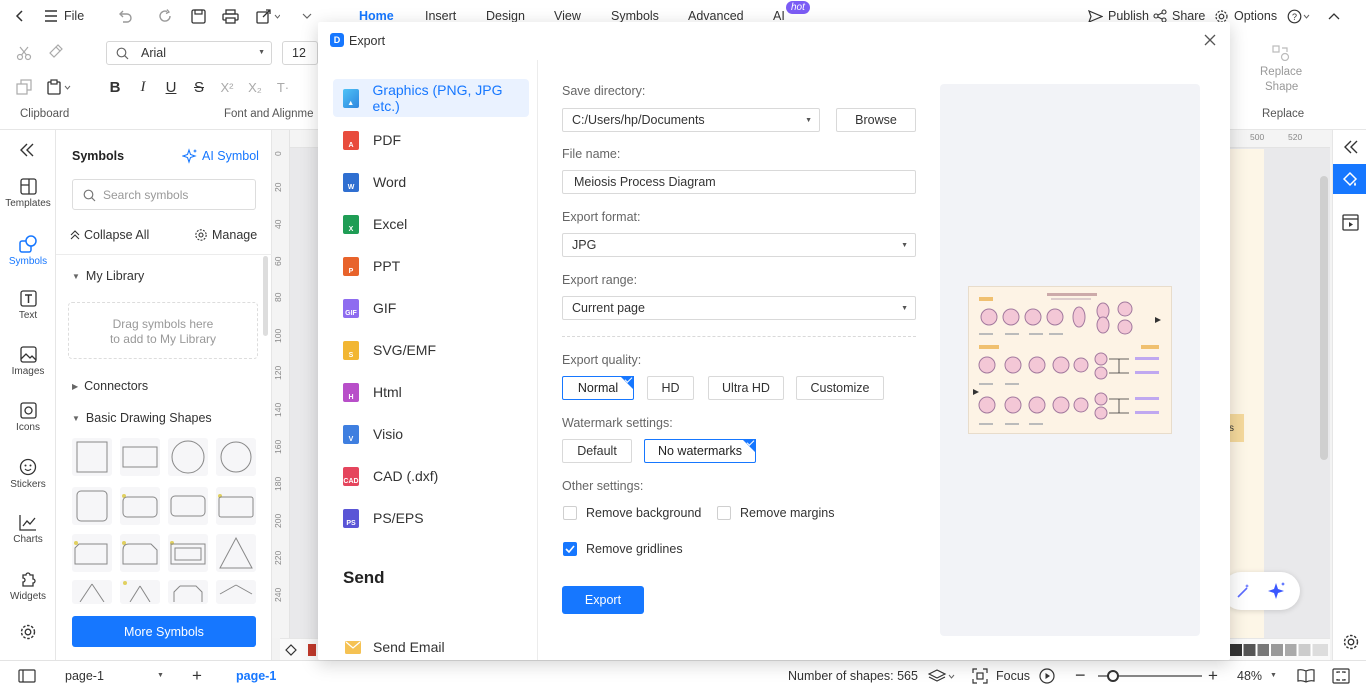  I want to click on superscript-icon: X², so click(227, 87).